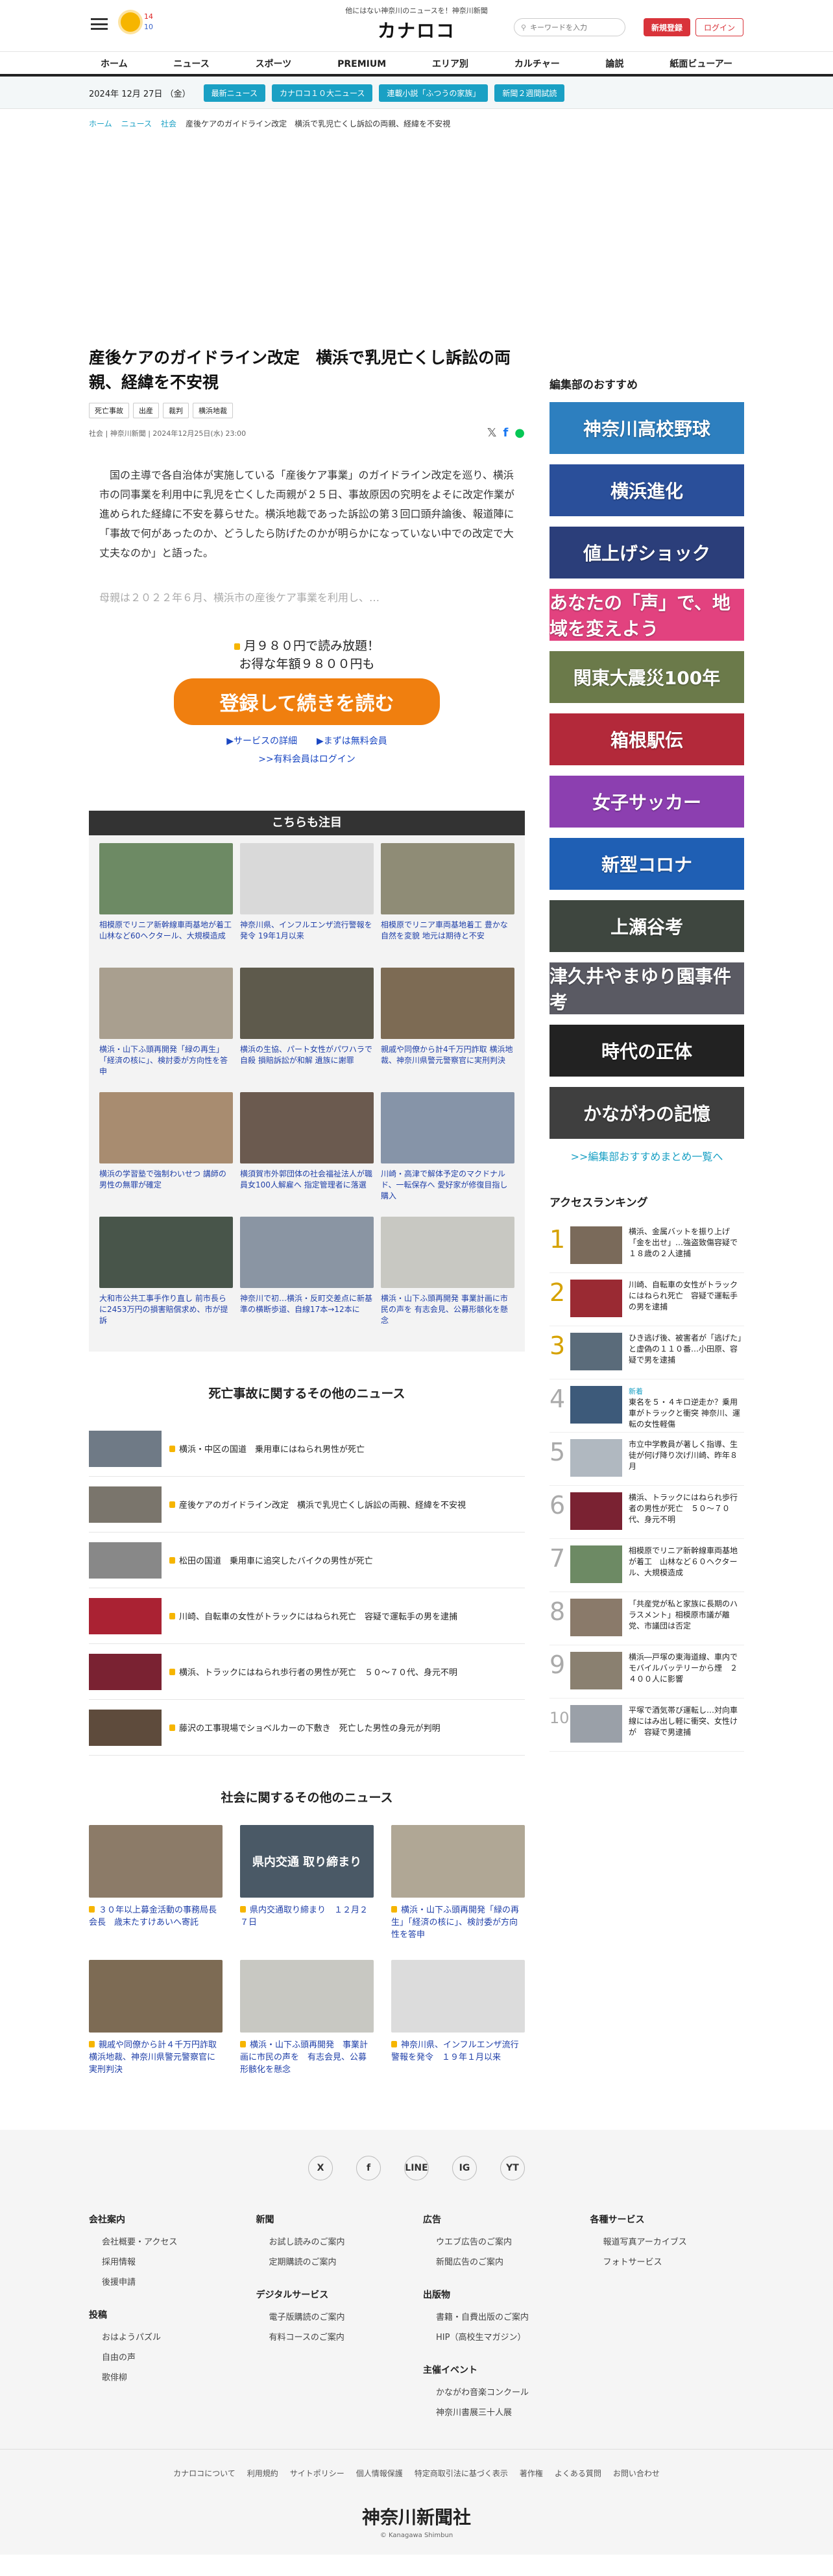  I want to click on tag-link: 死亡事故, so click(109, 410).